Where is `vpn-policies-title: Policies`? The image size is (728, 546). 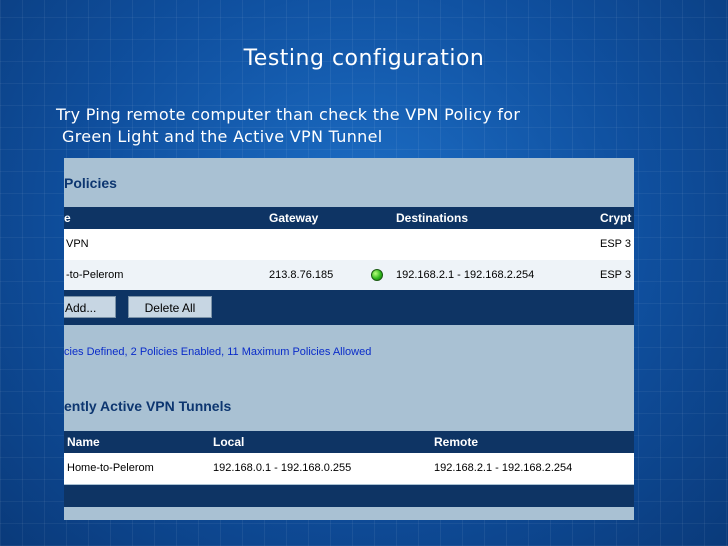 vpn-policies-title: Policies is located at coordinates (90, 183).